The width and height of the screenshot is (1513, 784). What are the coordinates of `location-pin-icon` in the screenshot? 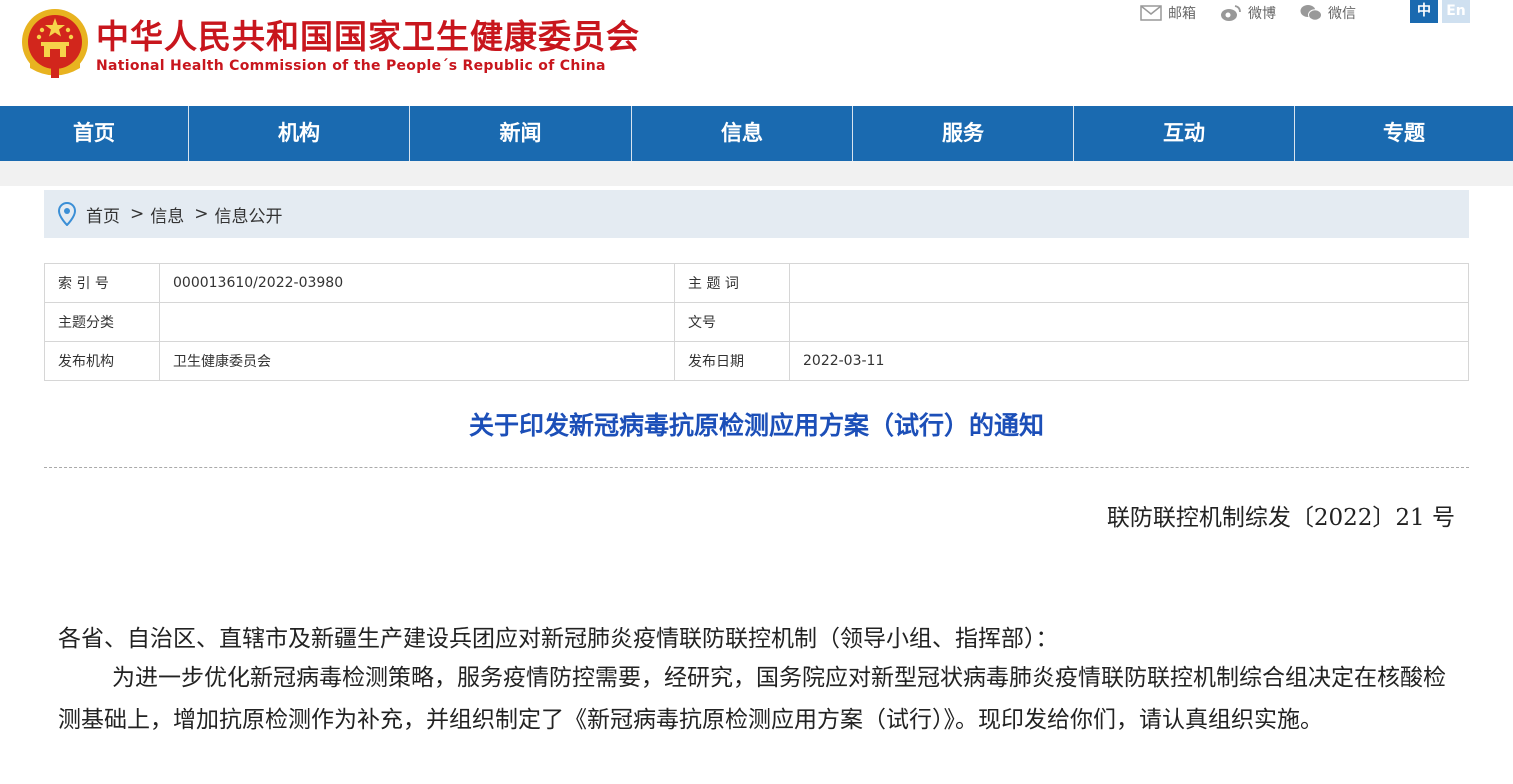 It's located at (67, 214).